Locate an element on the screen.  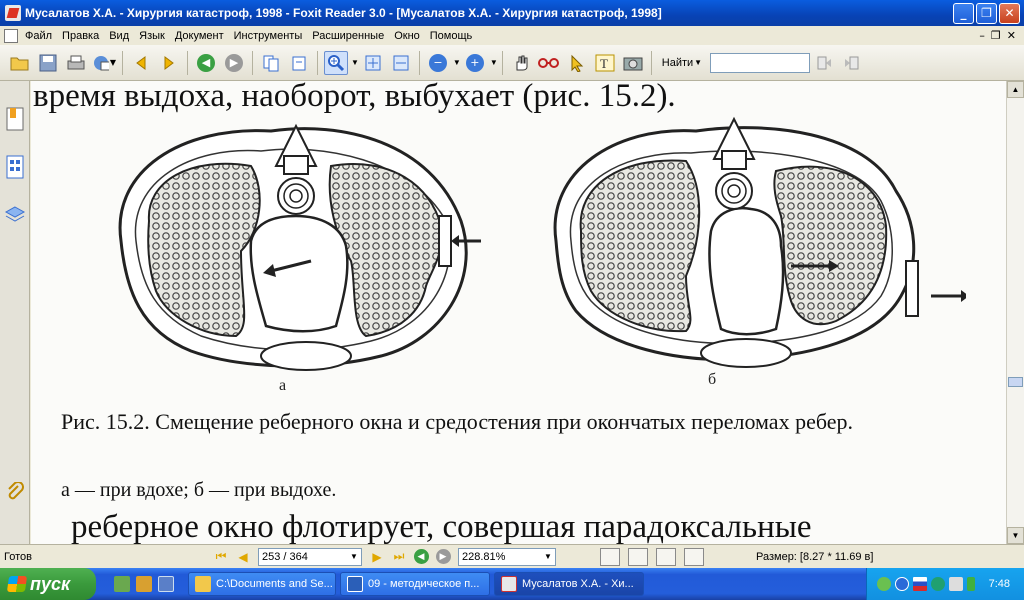
continuous-facing-view-icon is located at coordinates (694, 556).